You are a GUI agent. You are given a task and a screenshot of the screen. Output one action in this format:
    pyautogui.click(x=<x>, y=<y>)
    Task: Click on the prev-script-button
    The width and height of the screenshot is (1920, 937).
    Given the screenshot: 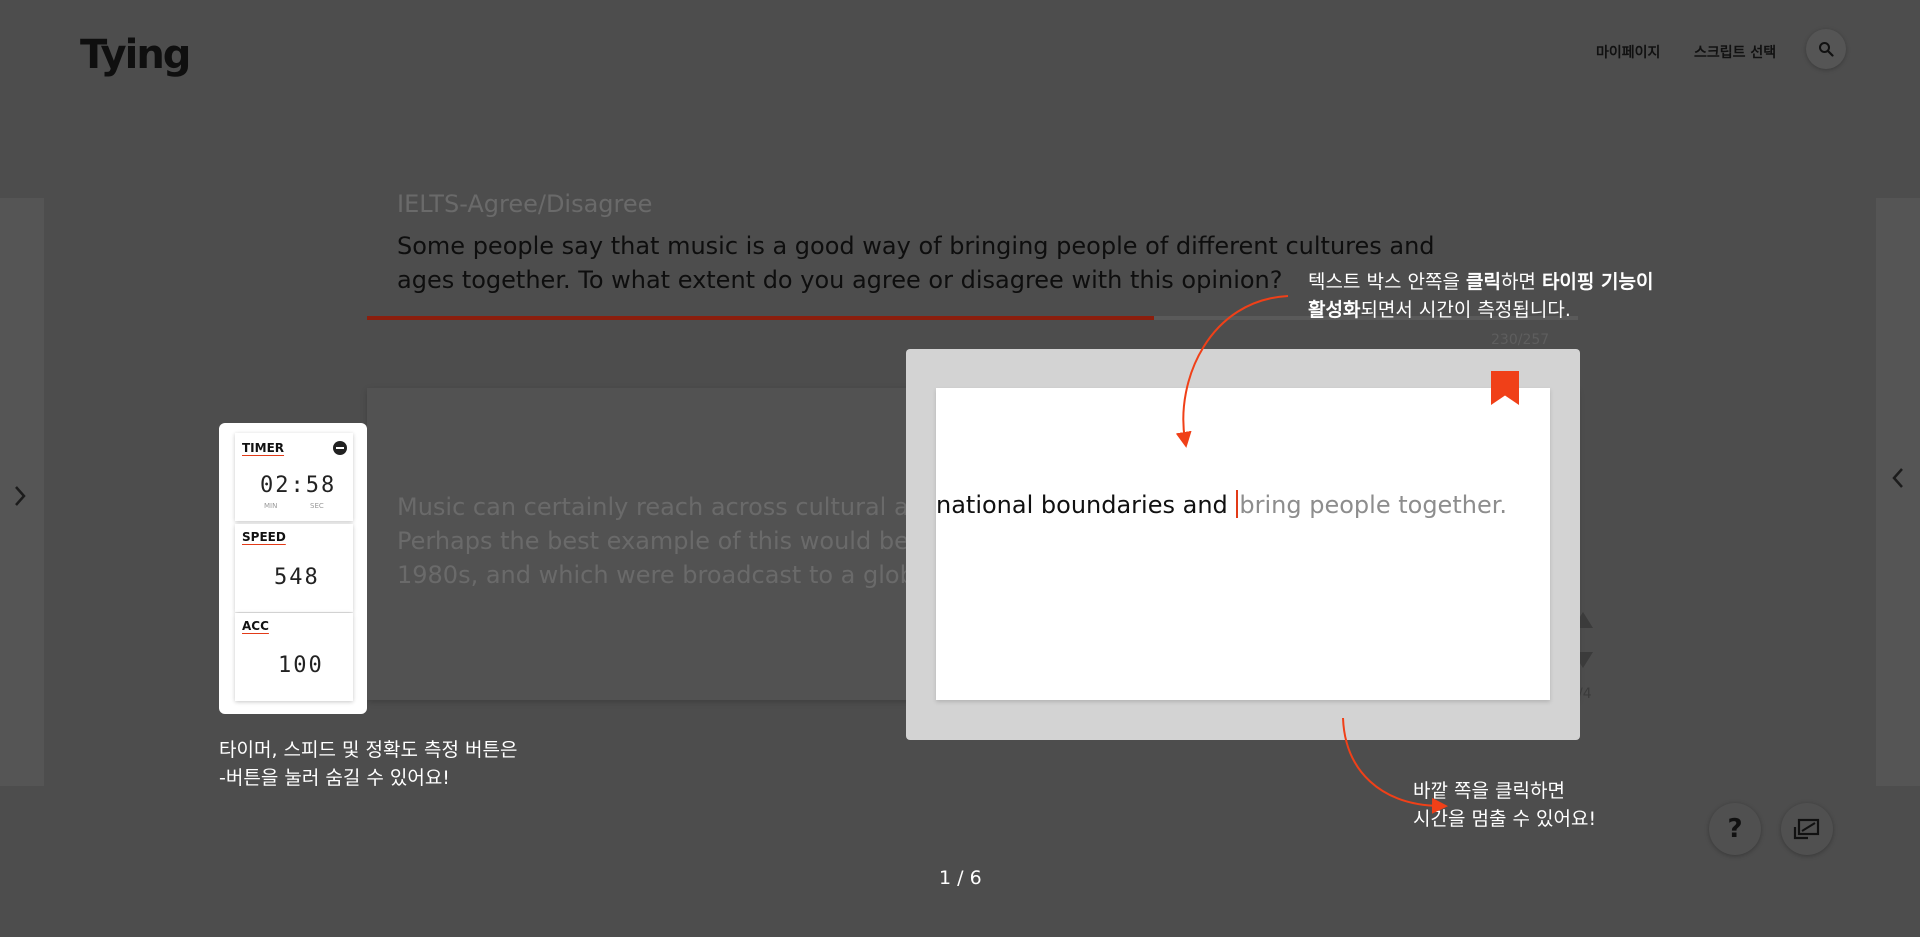 What is the action you would take?
    pyautogui.click(x=22, y=492)
    